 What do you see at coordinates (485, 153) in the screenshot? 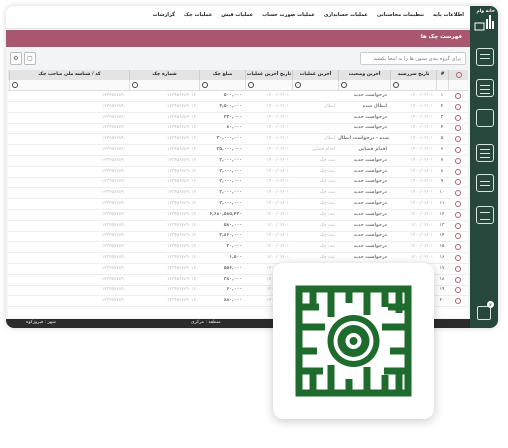
I see `calculator-icon` at bounding box center [485, 153].